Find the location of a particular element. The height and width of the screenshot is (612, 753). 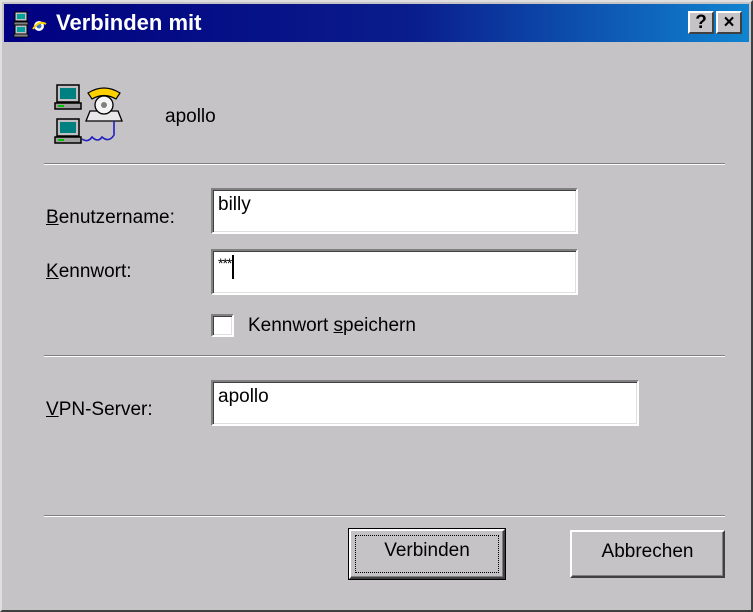

connect-button-label: Verbinden is located at coordinates (427, 550).